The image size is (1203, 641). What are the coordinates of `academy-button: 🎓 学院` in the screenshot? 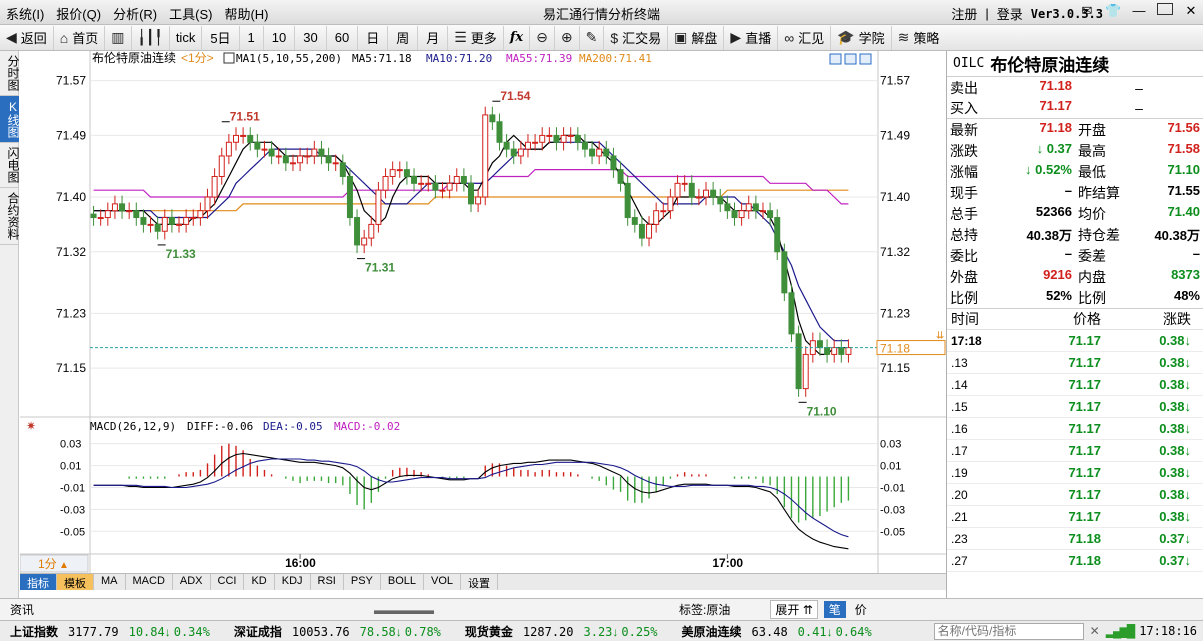 It's located at (861, 37).